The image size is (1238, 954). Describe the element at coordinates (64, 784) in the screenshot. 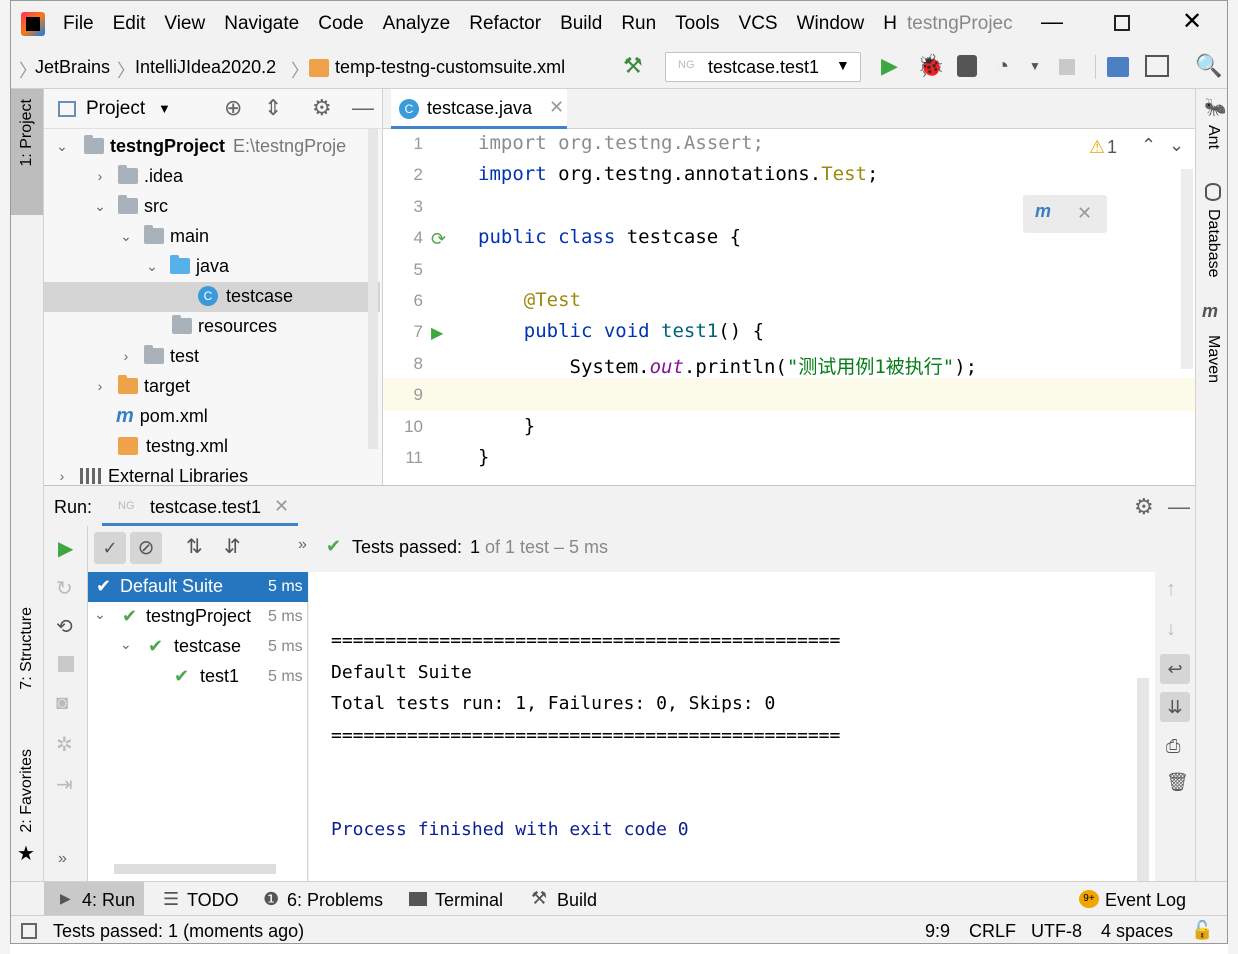

I see `import-tests-icon: ⇥` at that location.